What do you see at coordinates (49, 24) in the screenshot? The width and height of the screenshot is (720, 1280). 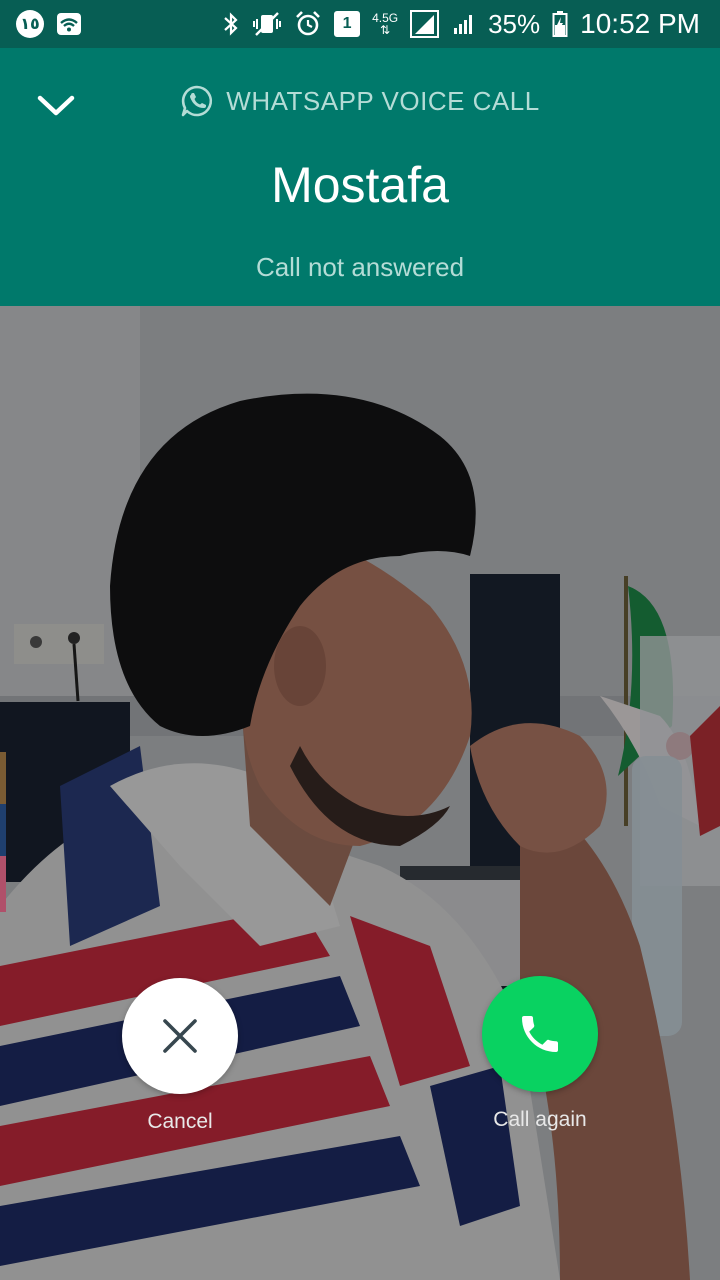 I see `status-bar-left: ١٥` at bounding box center [49, 24].